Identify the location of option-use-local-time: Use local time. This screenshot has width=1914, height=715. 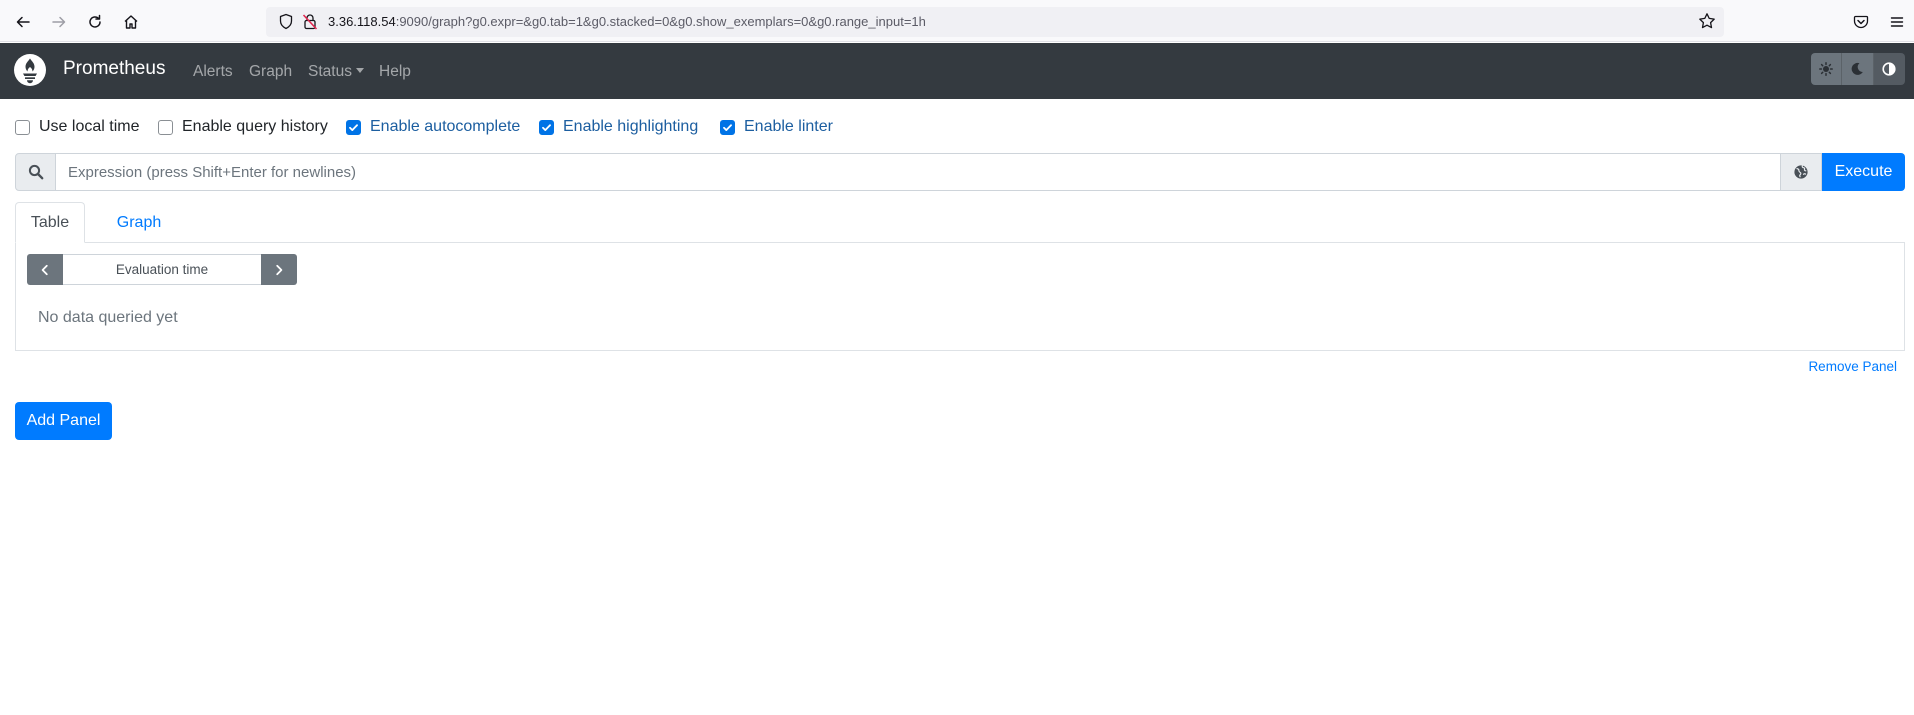
(77, 127).